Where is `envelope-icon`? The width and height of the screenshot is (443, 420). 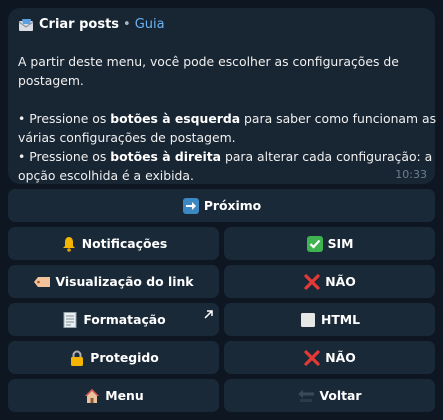
envelope-icon is located at coordinates (26, 25).